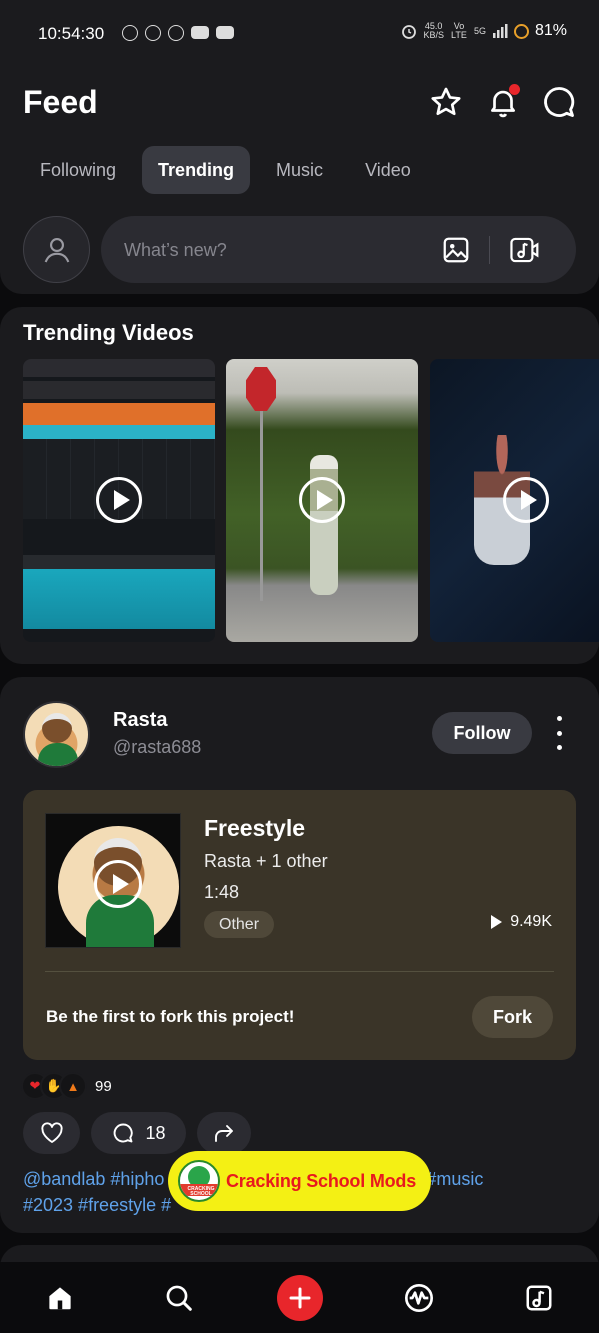 The height and width of the screenshot is (1333, 599). Describe the element at coordinates (124, 1133) in the screenshot. I see `comment-icon` at that location.